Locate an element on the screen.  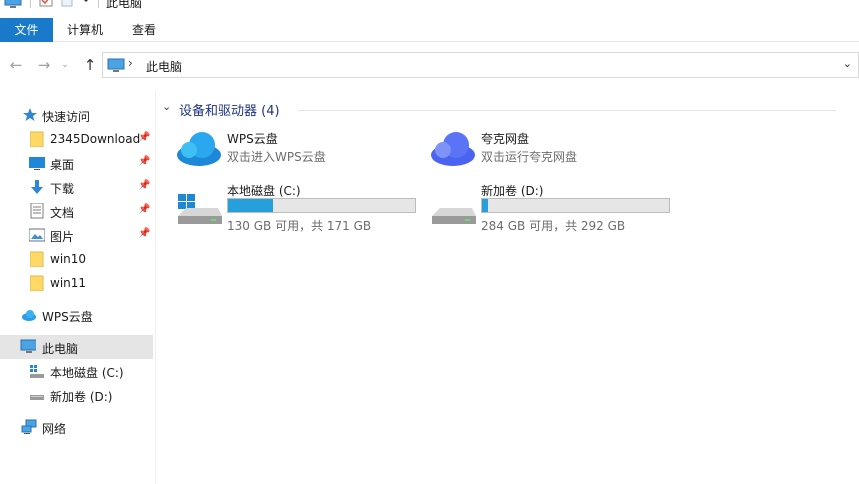
item-description: 双击运行夸克网盘 is located at coordinates (529, 157).